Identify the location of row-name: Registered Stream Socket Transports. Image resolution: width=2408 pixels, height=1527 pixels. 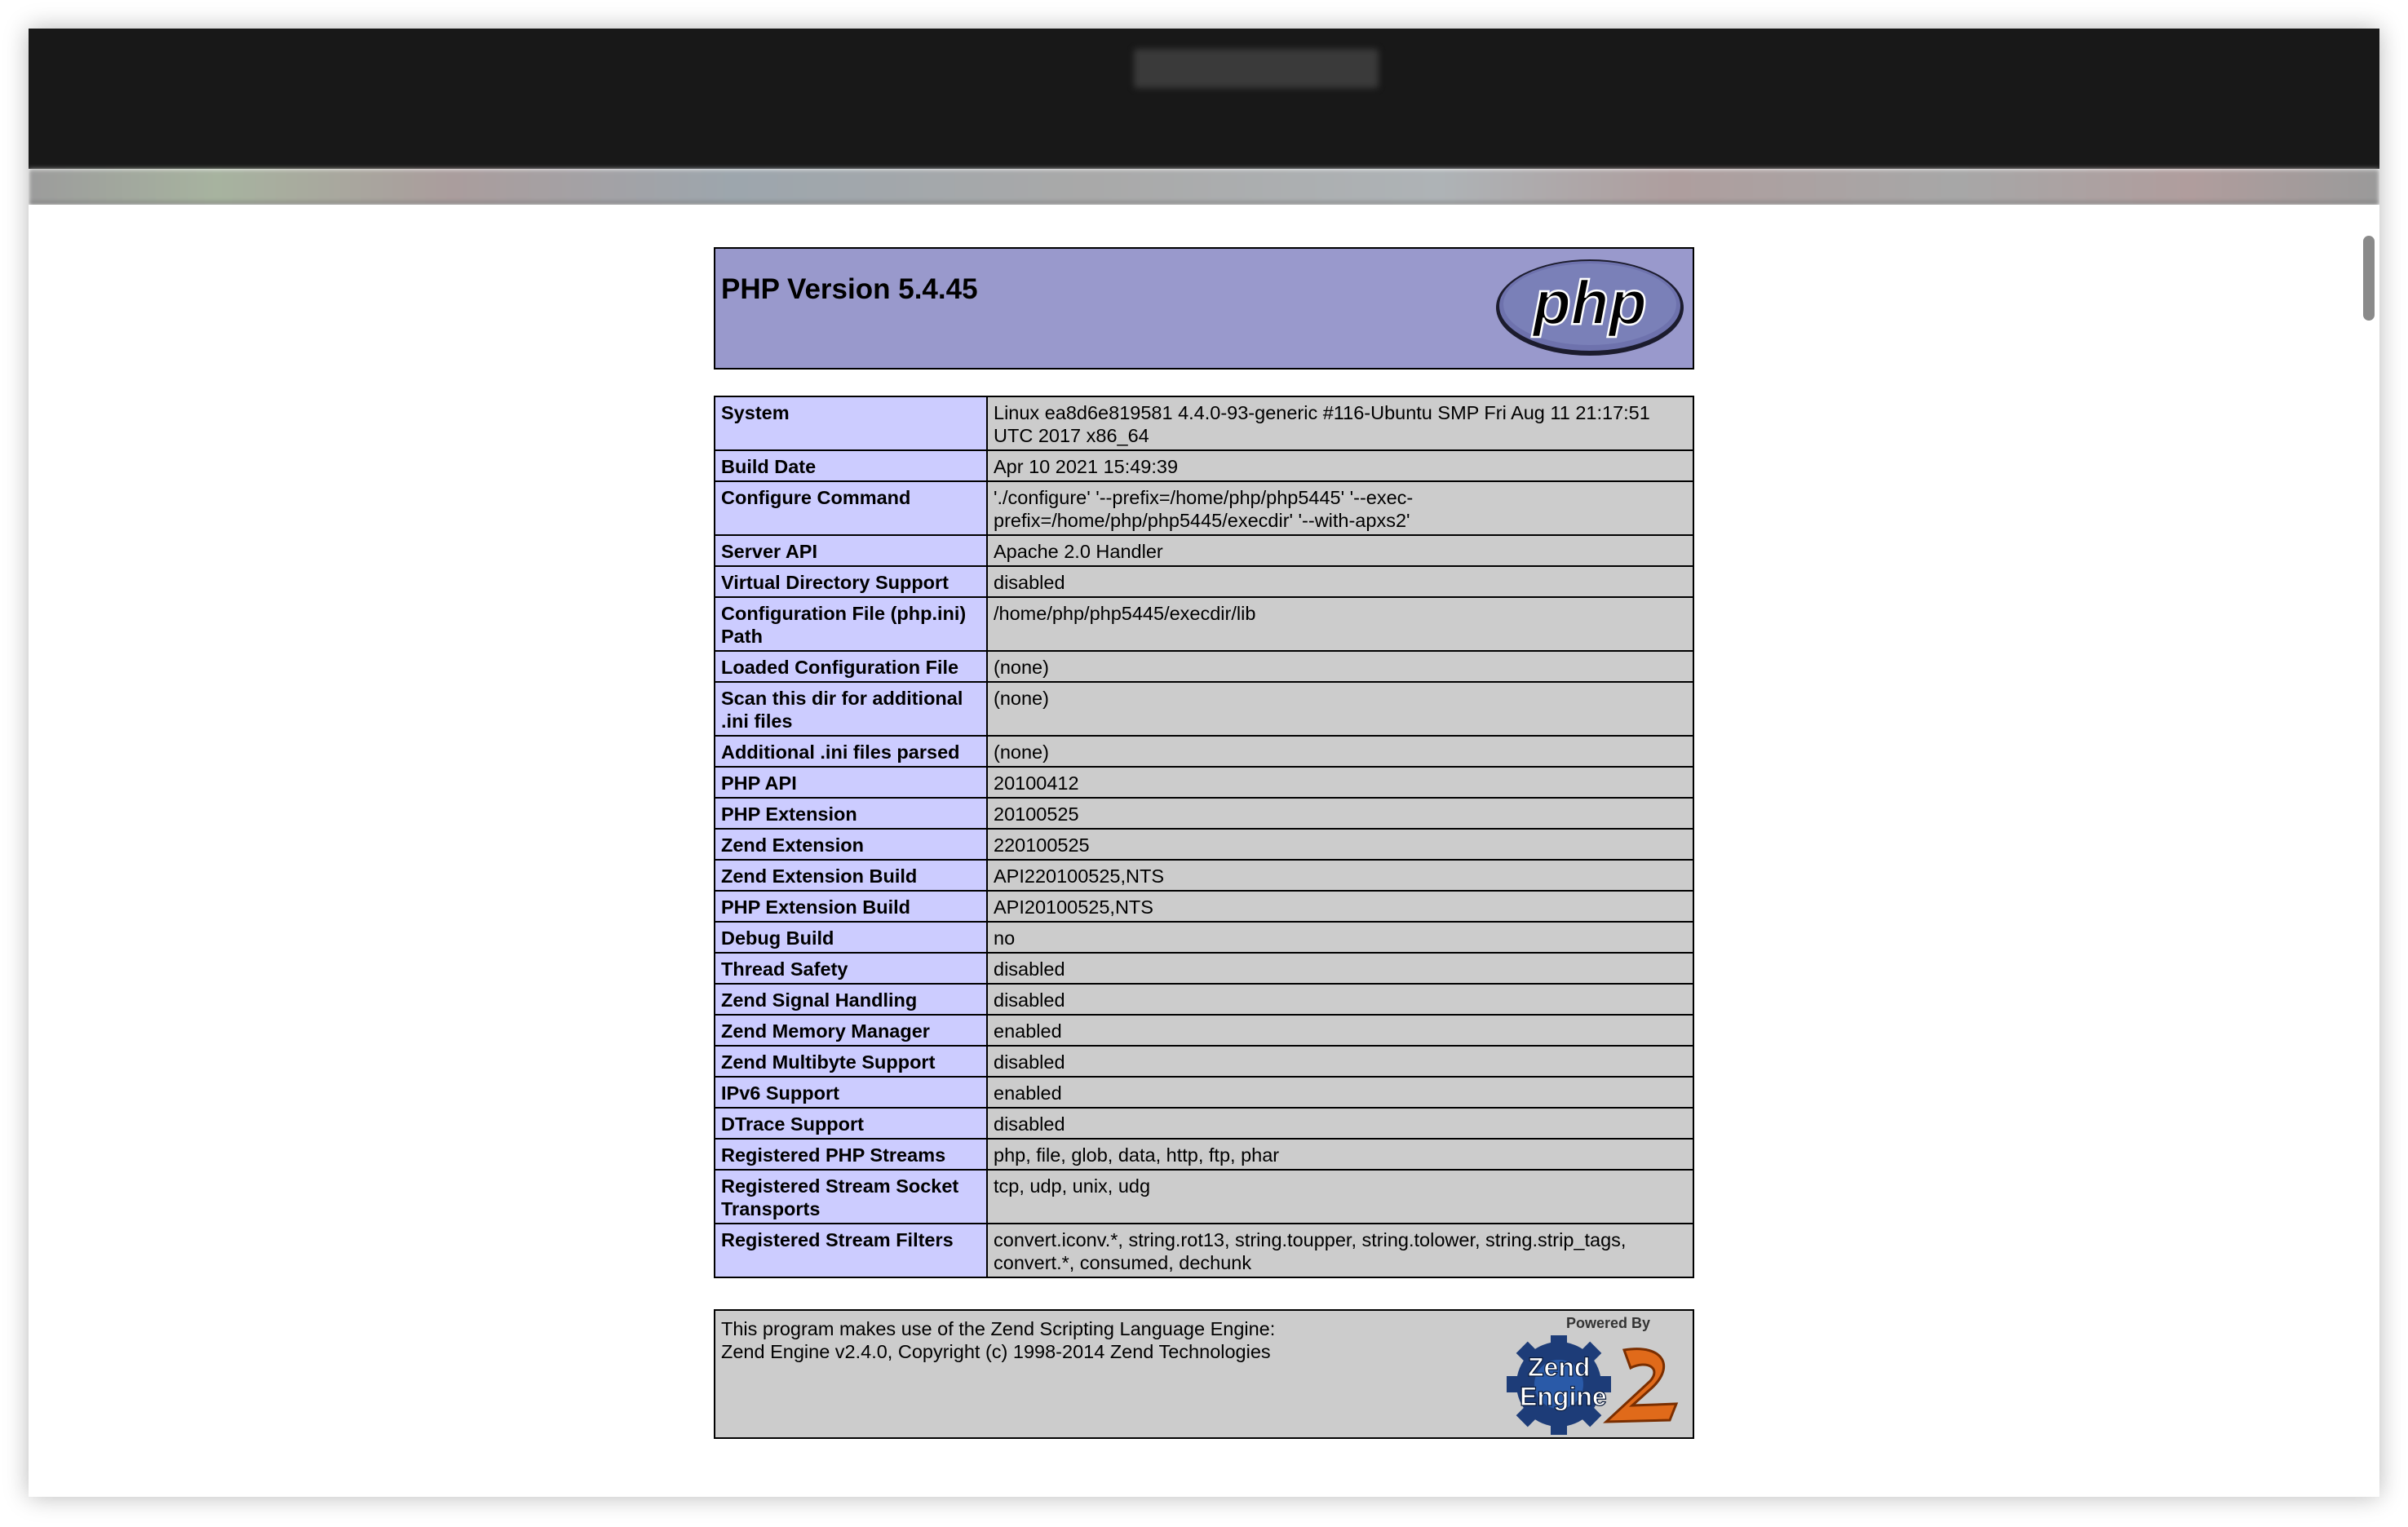
(851, 1196).